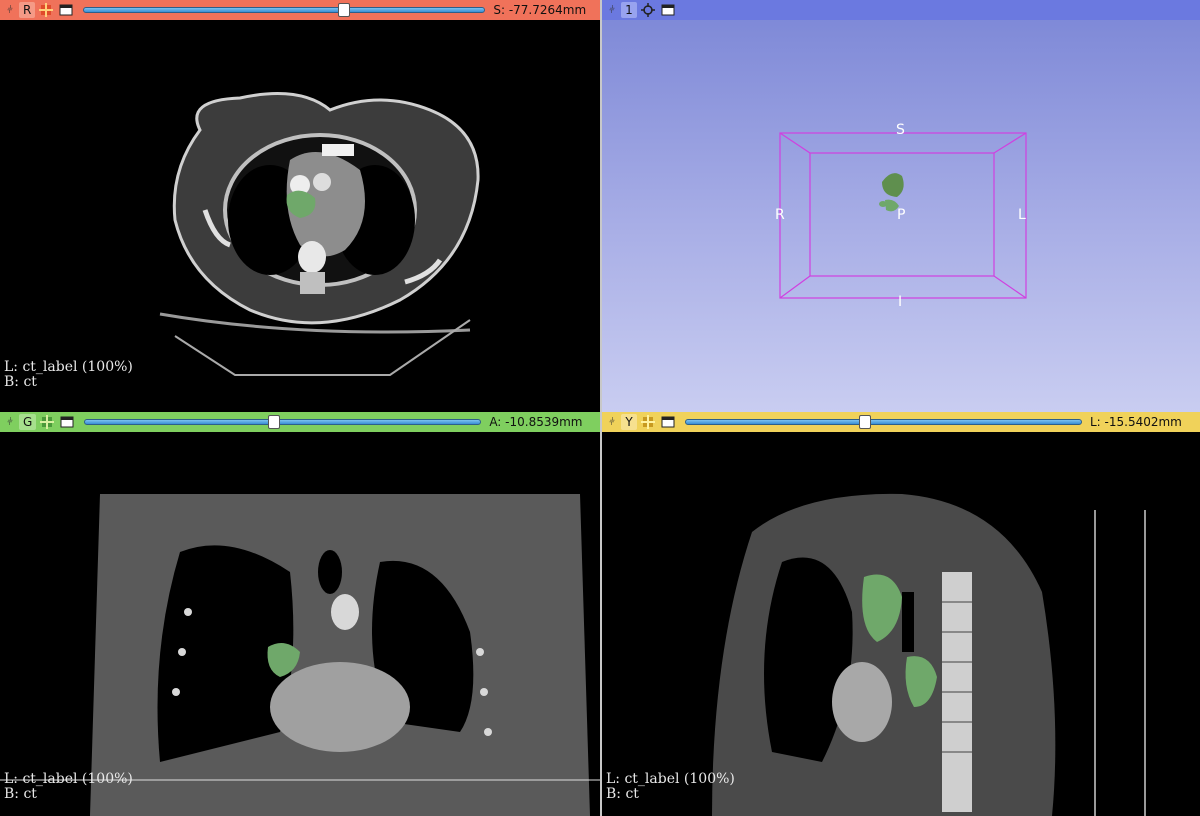  I want to click on red-view-label: R, so click(27, 10).